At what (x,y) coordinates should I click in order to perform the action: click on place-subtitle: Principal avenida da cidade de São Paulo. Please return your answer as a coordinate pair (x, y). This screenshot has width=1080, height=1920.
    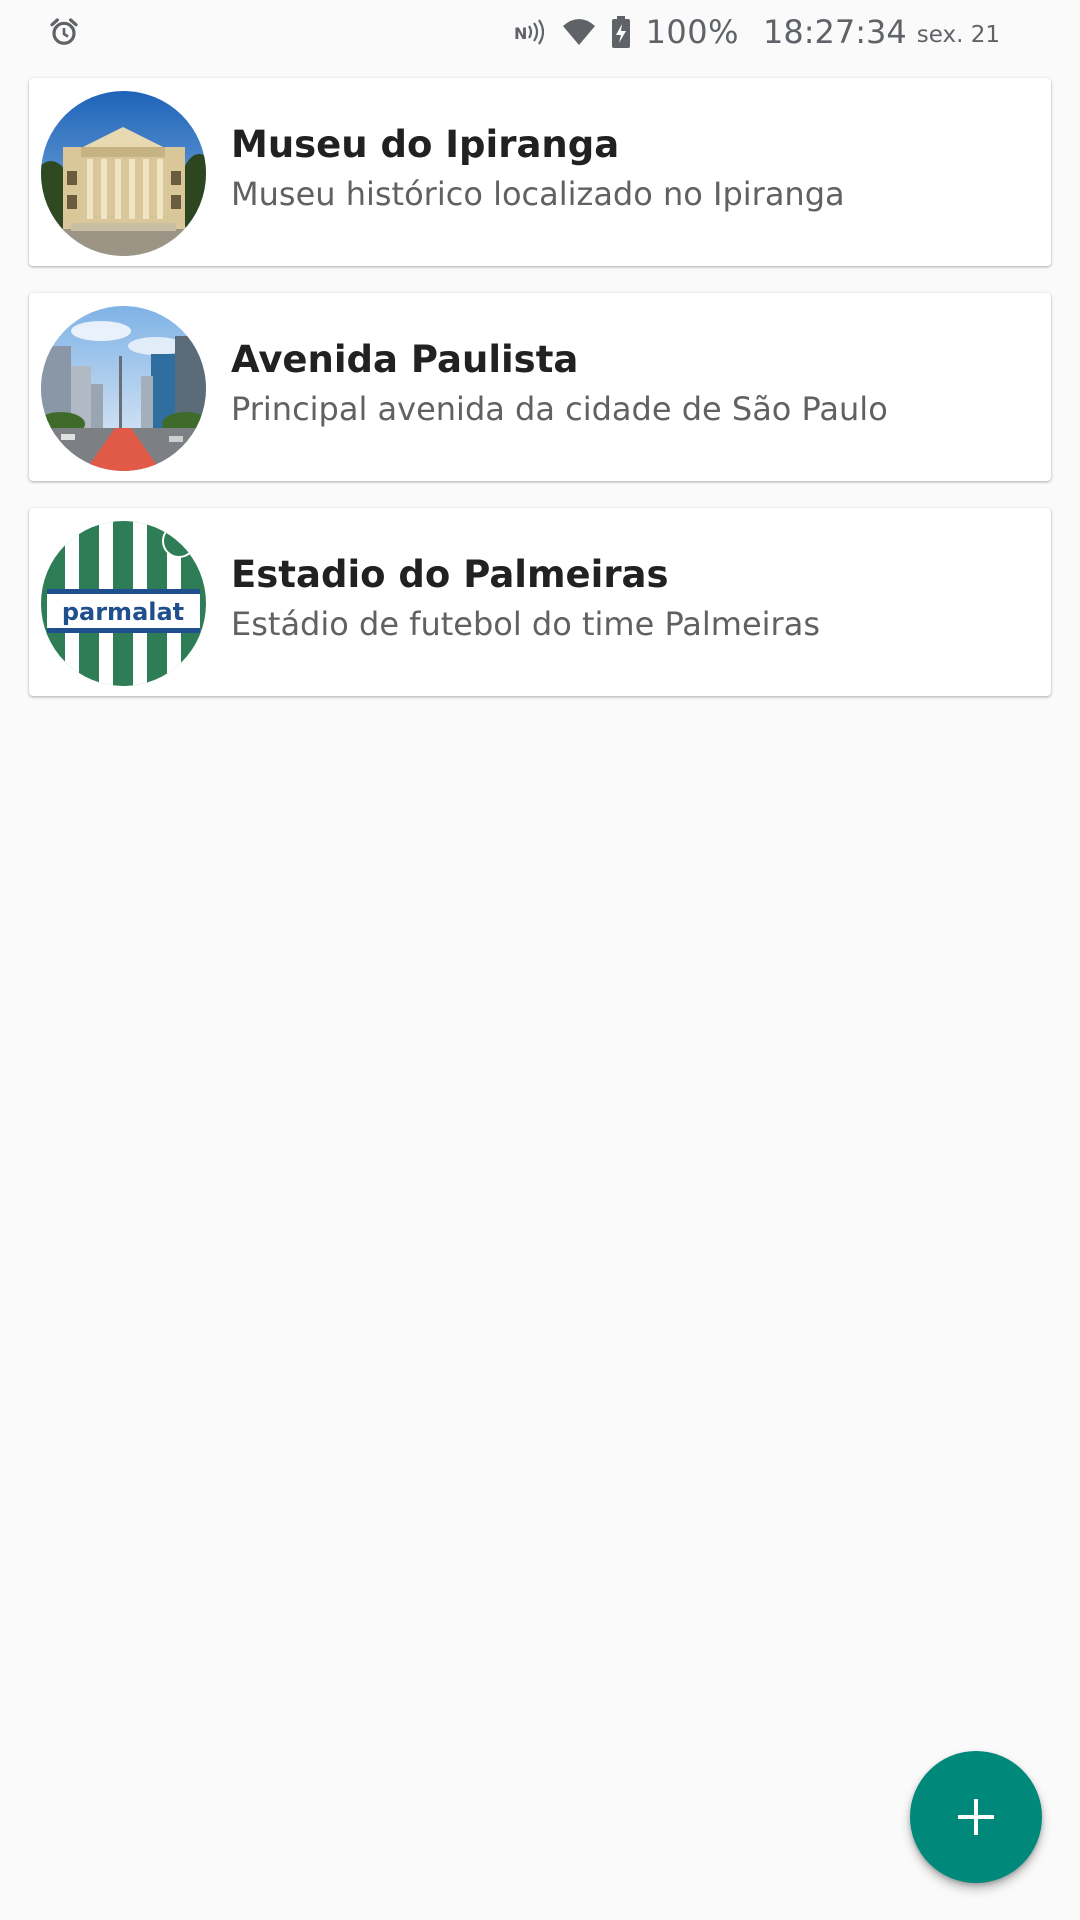
    Looking at the image, I should click on (559, 409).